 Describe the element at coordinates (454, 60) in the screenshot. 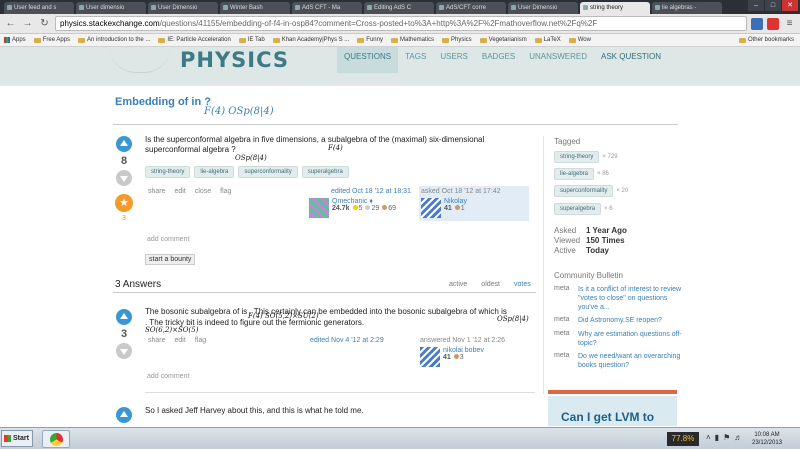

I see `nav-users: USERS` at that location.